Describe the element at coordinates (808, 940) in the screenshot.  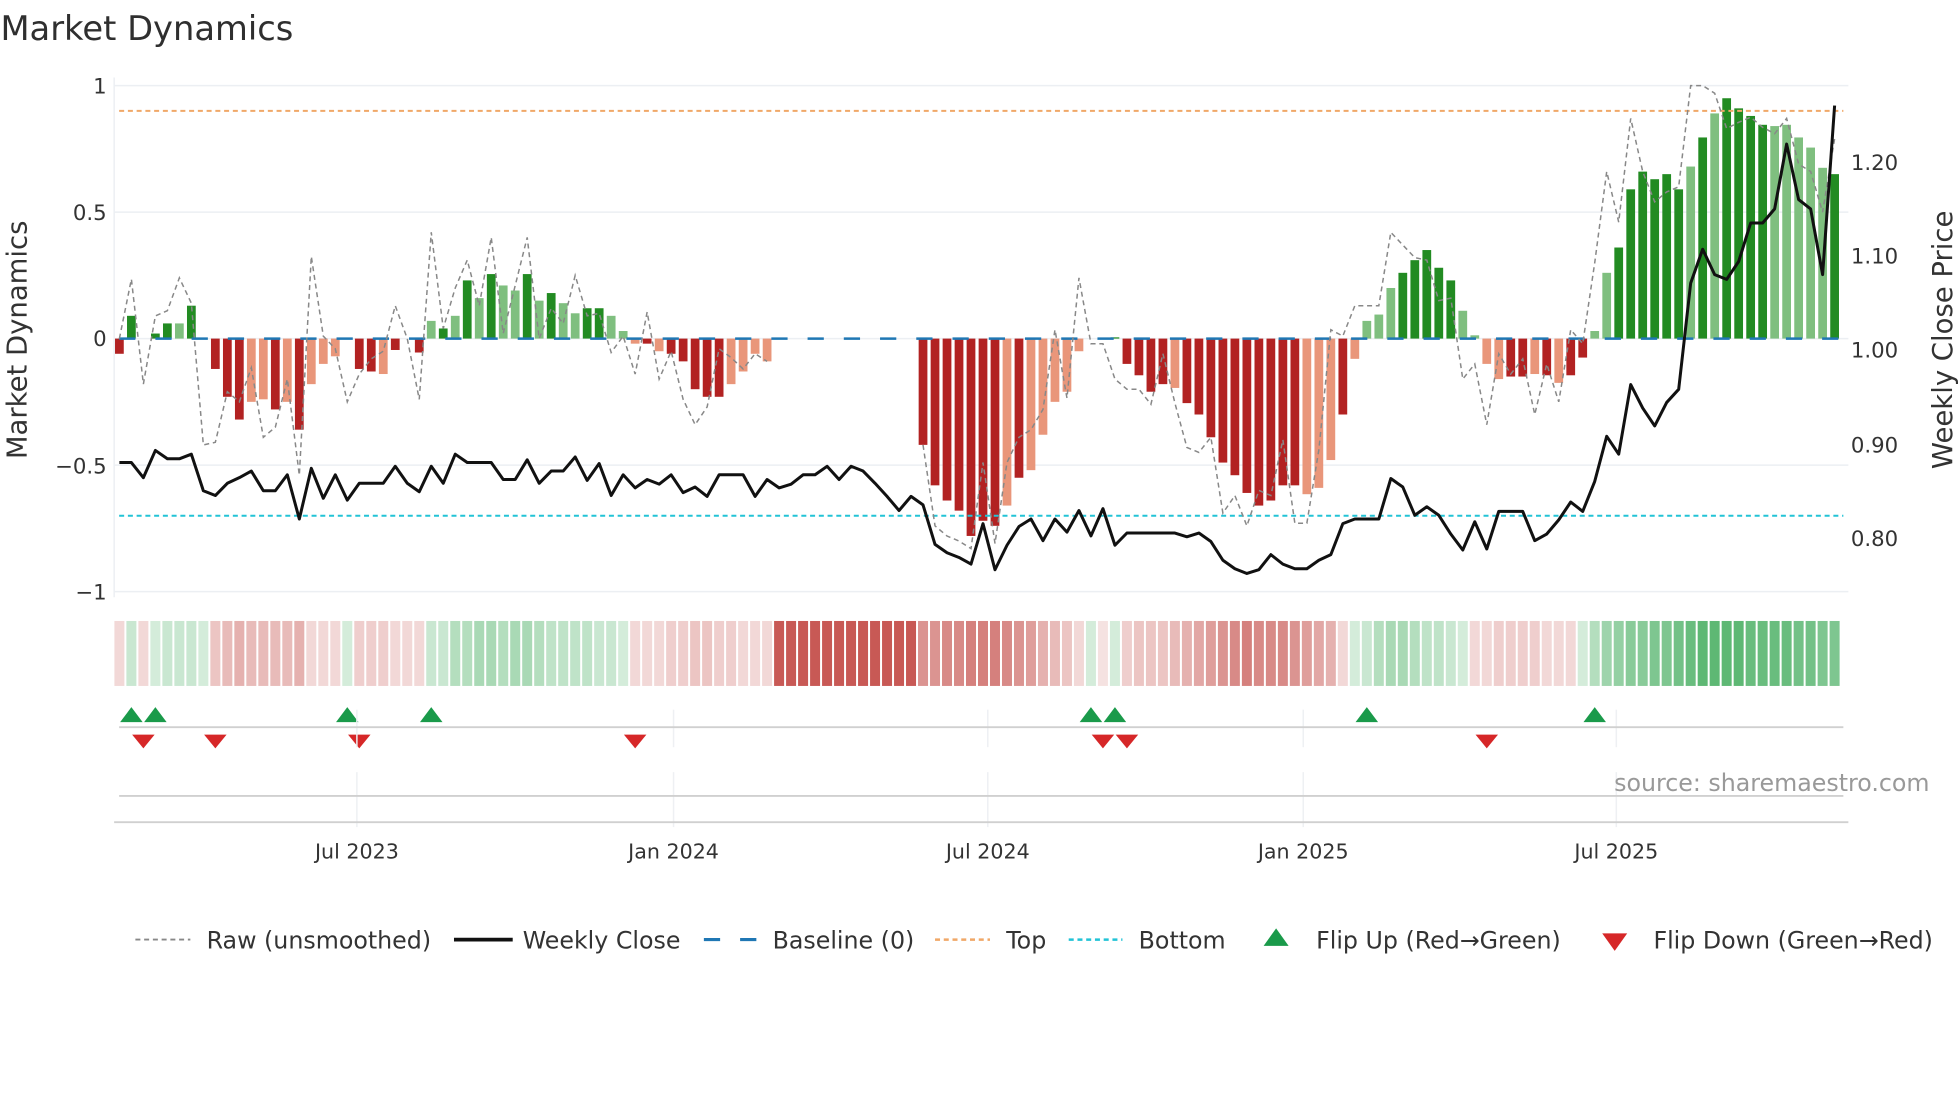
I see `legend-item-baseline: Baseline (0)` at that location.